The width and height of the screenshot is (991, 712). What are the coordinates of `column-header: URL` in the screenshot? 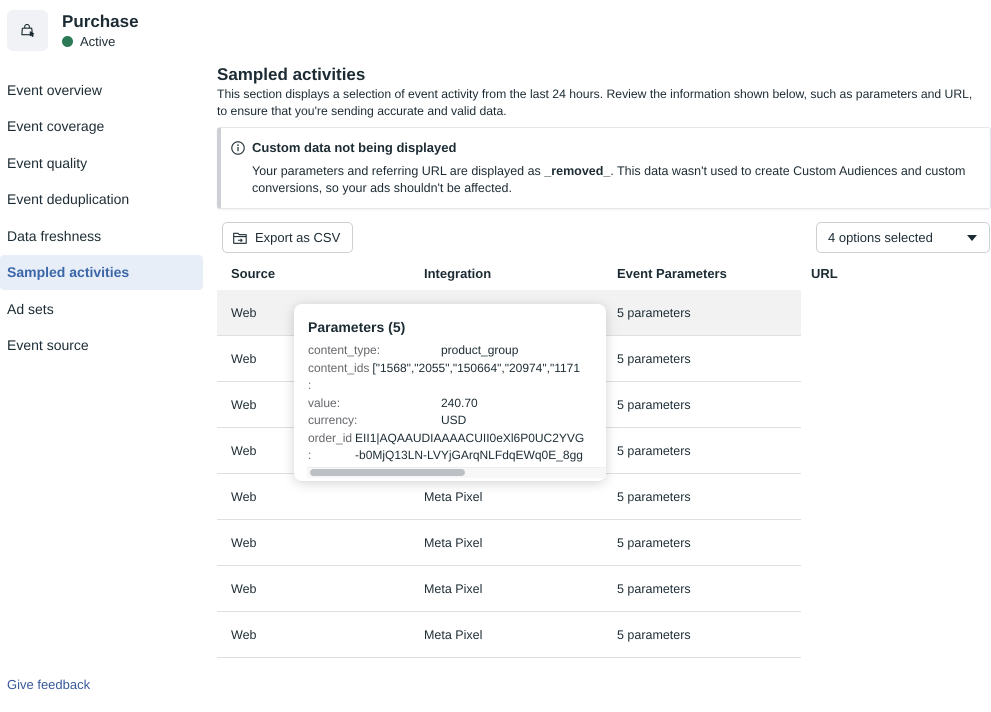 It's located at (824, 273).